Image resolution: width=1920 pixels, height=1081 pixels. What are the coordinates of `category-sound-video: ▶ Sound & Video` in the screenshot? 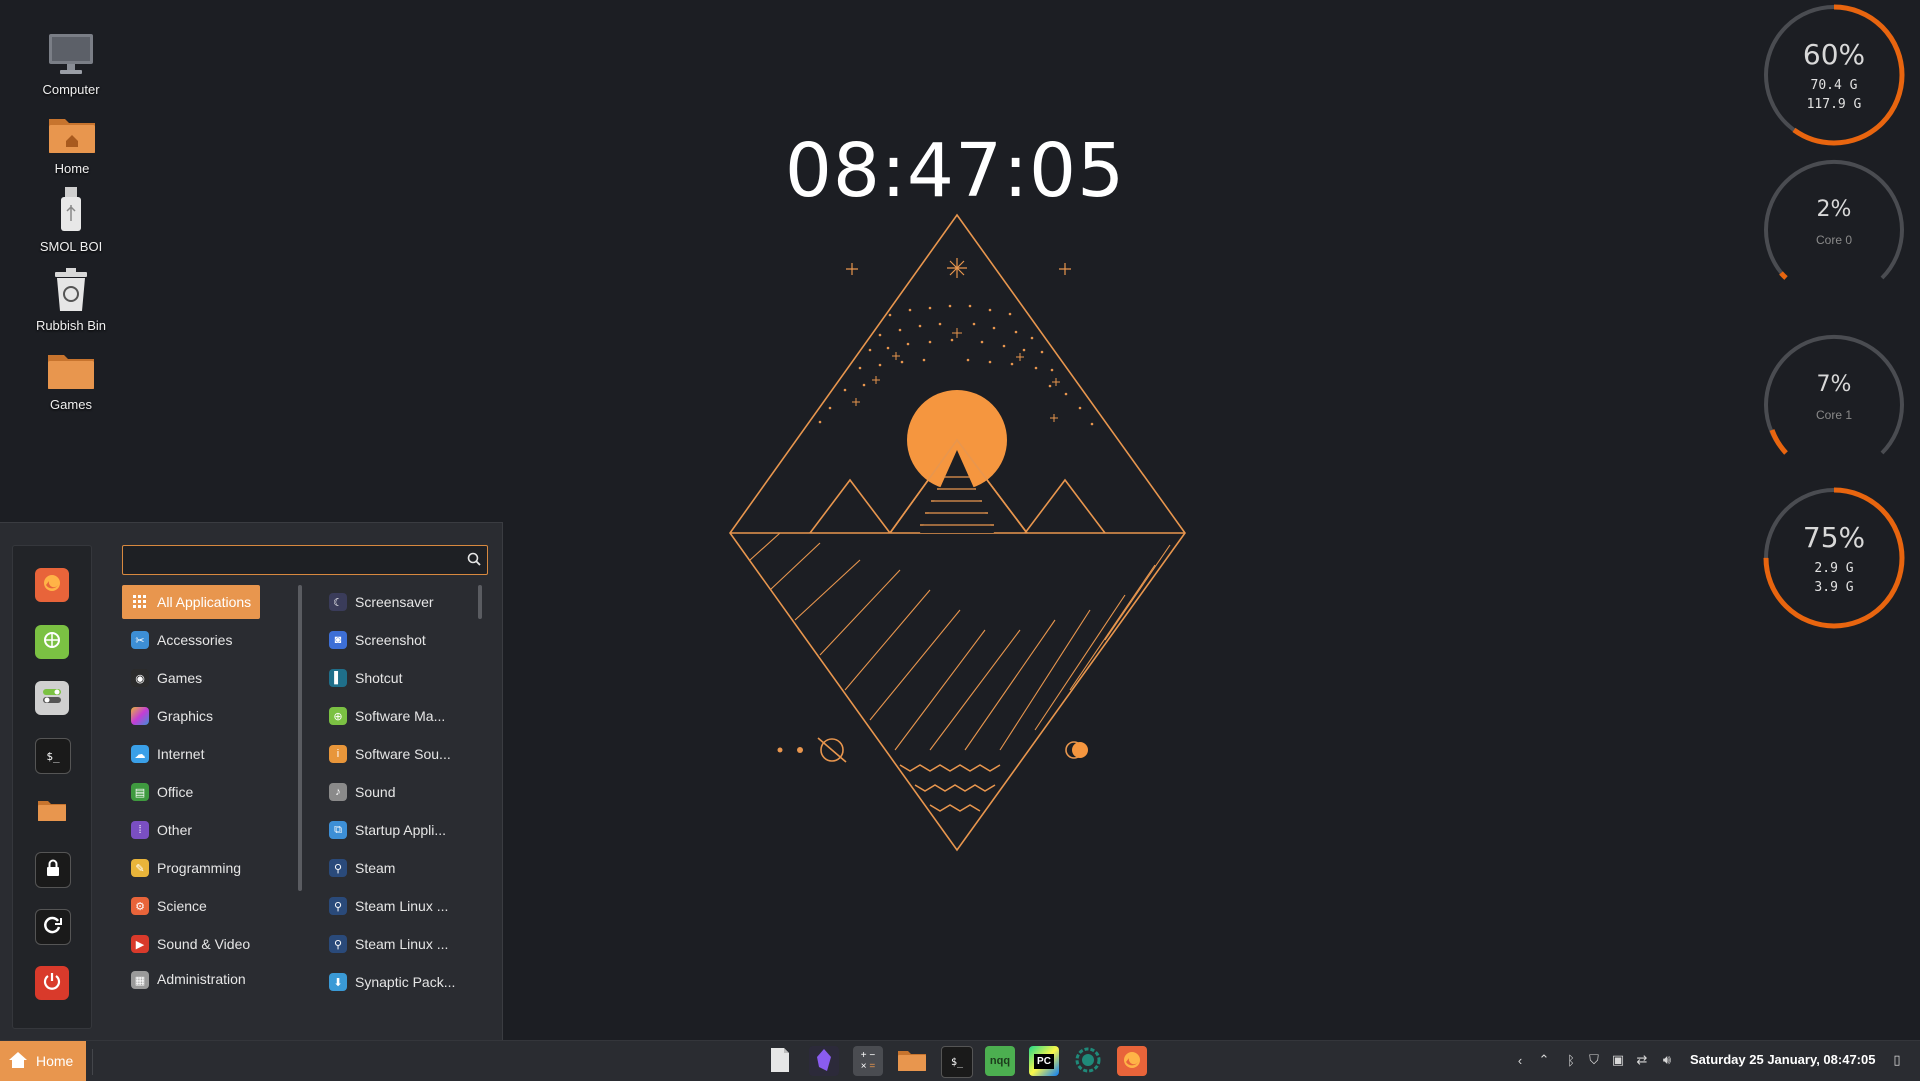 It's located at (191, 944).